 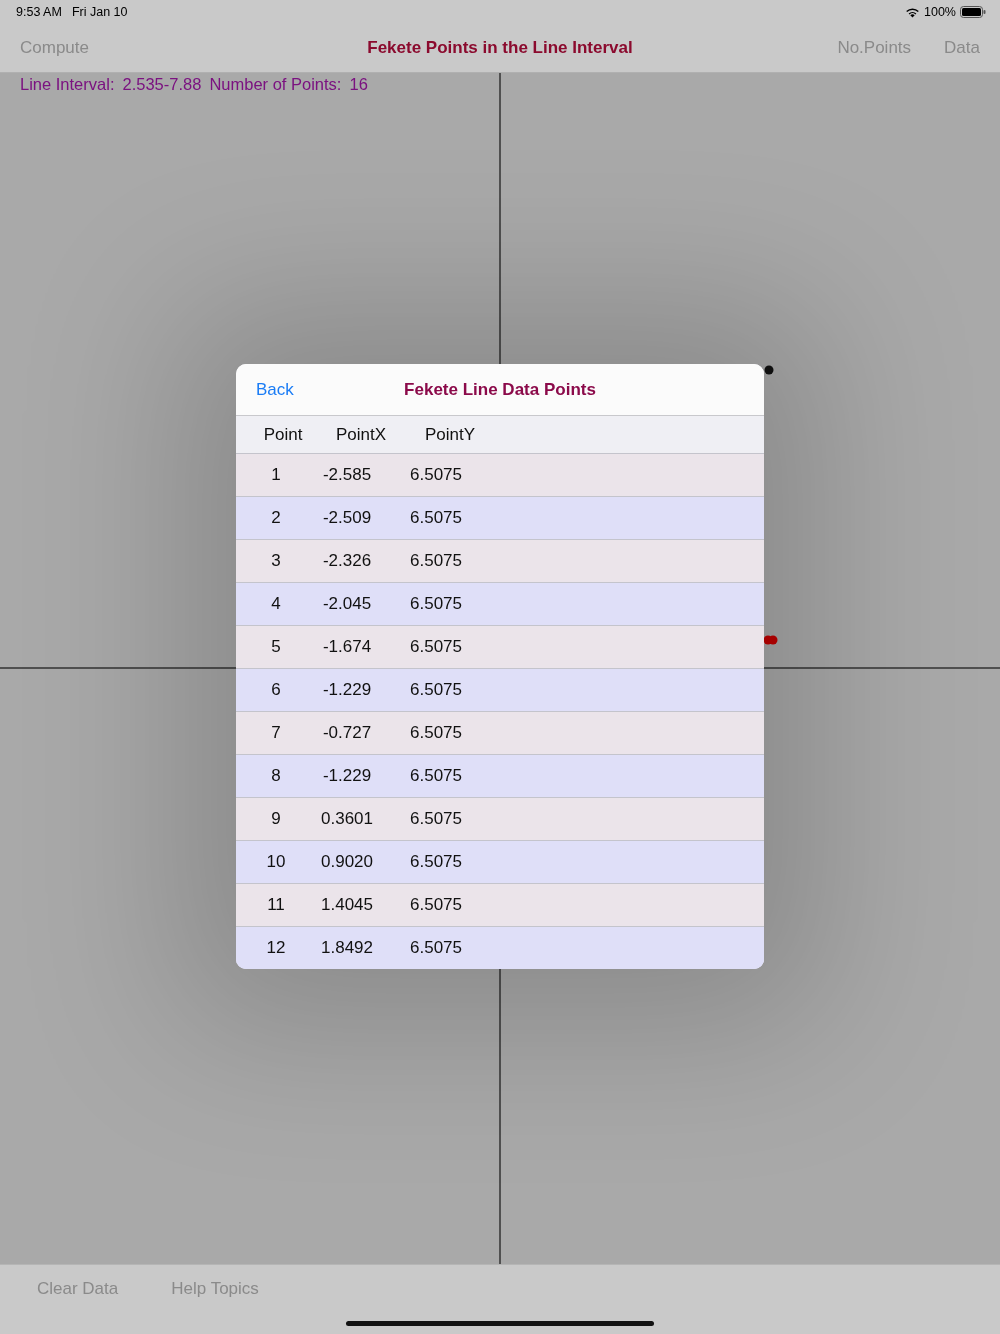 What do you see at coordinates (347, 561) in the screenshot?
I see `table-cell-text: -2.326` at bounding box center [347, 561].